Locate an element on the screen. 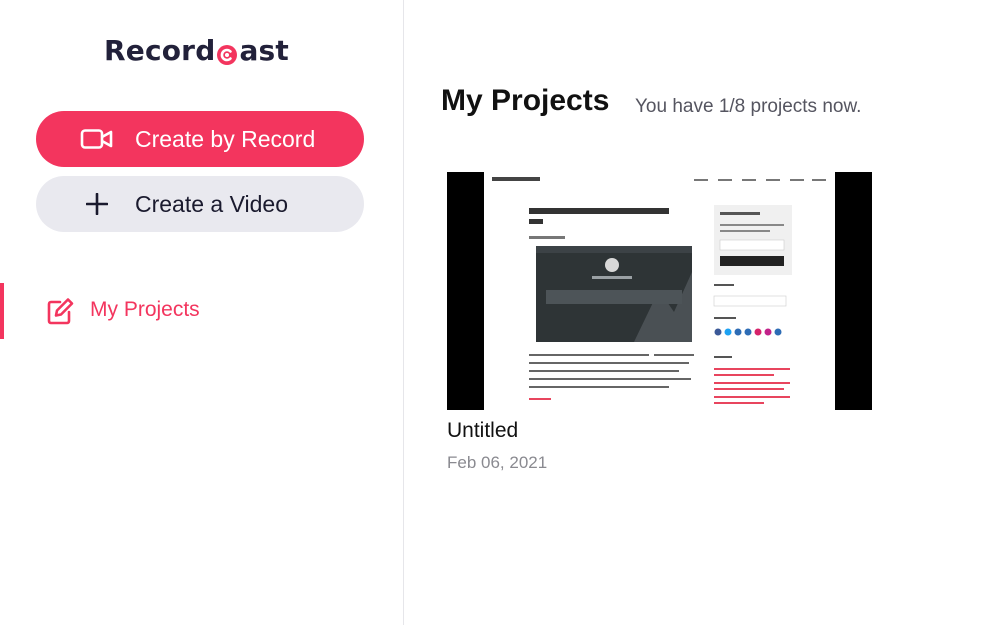  create-by-record-button: Create by Record is located at coordinates (200, 139).